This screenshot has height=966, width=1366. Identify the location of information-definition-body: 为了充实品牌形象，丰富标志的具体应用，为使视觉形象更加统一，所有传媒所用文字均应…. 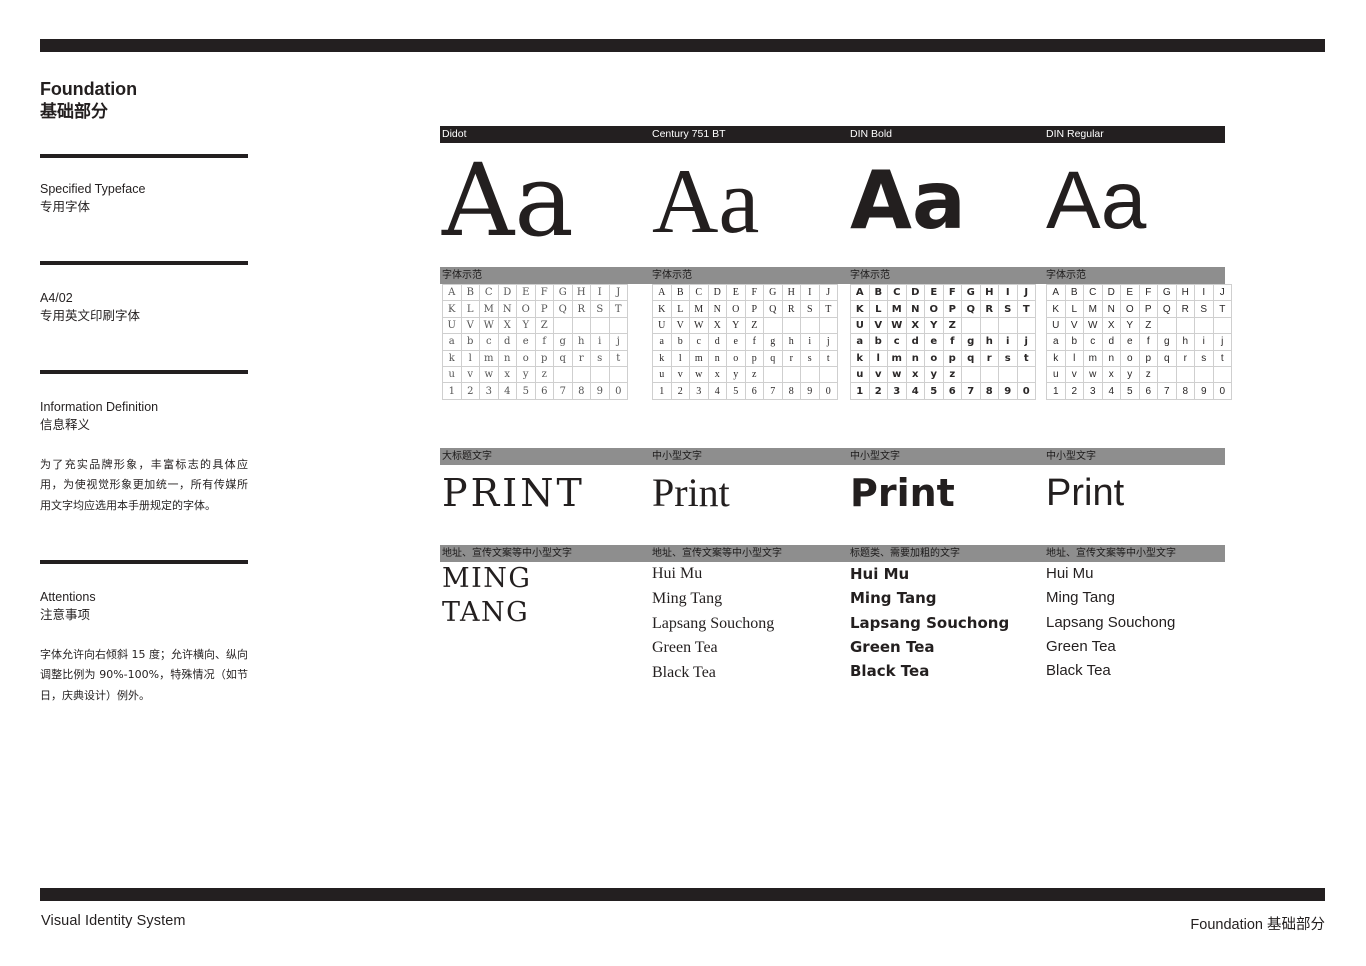
(144, 484).